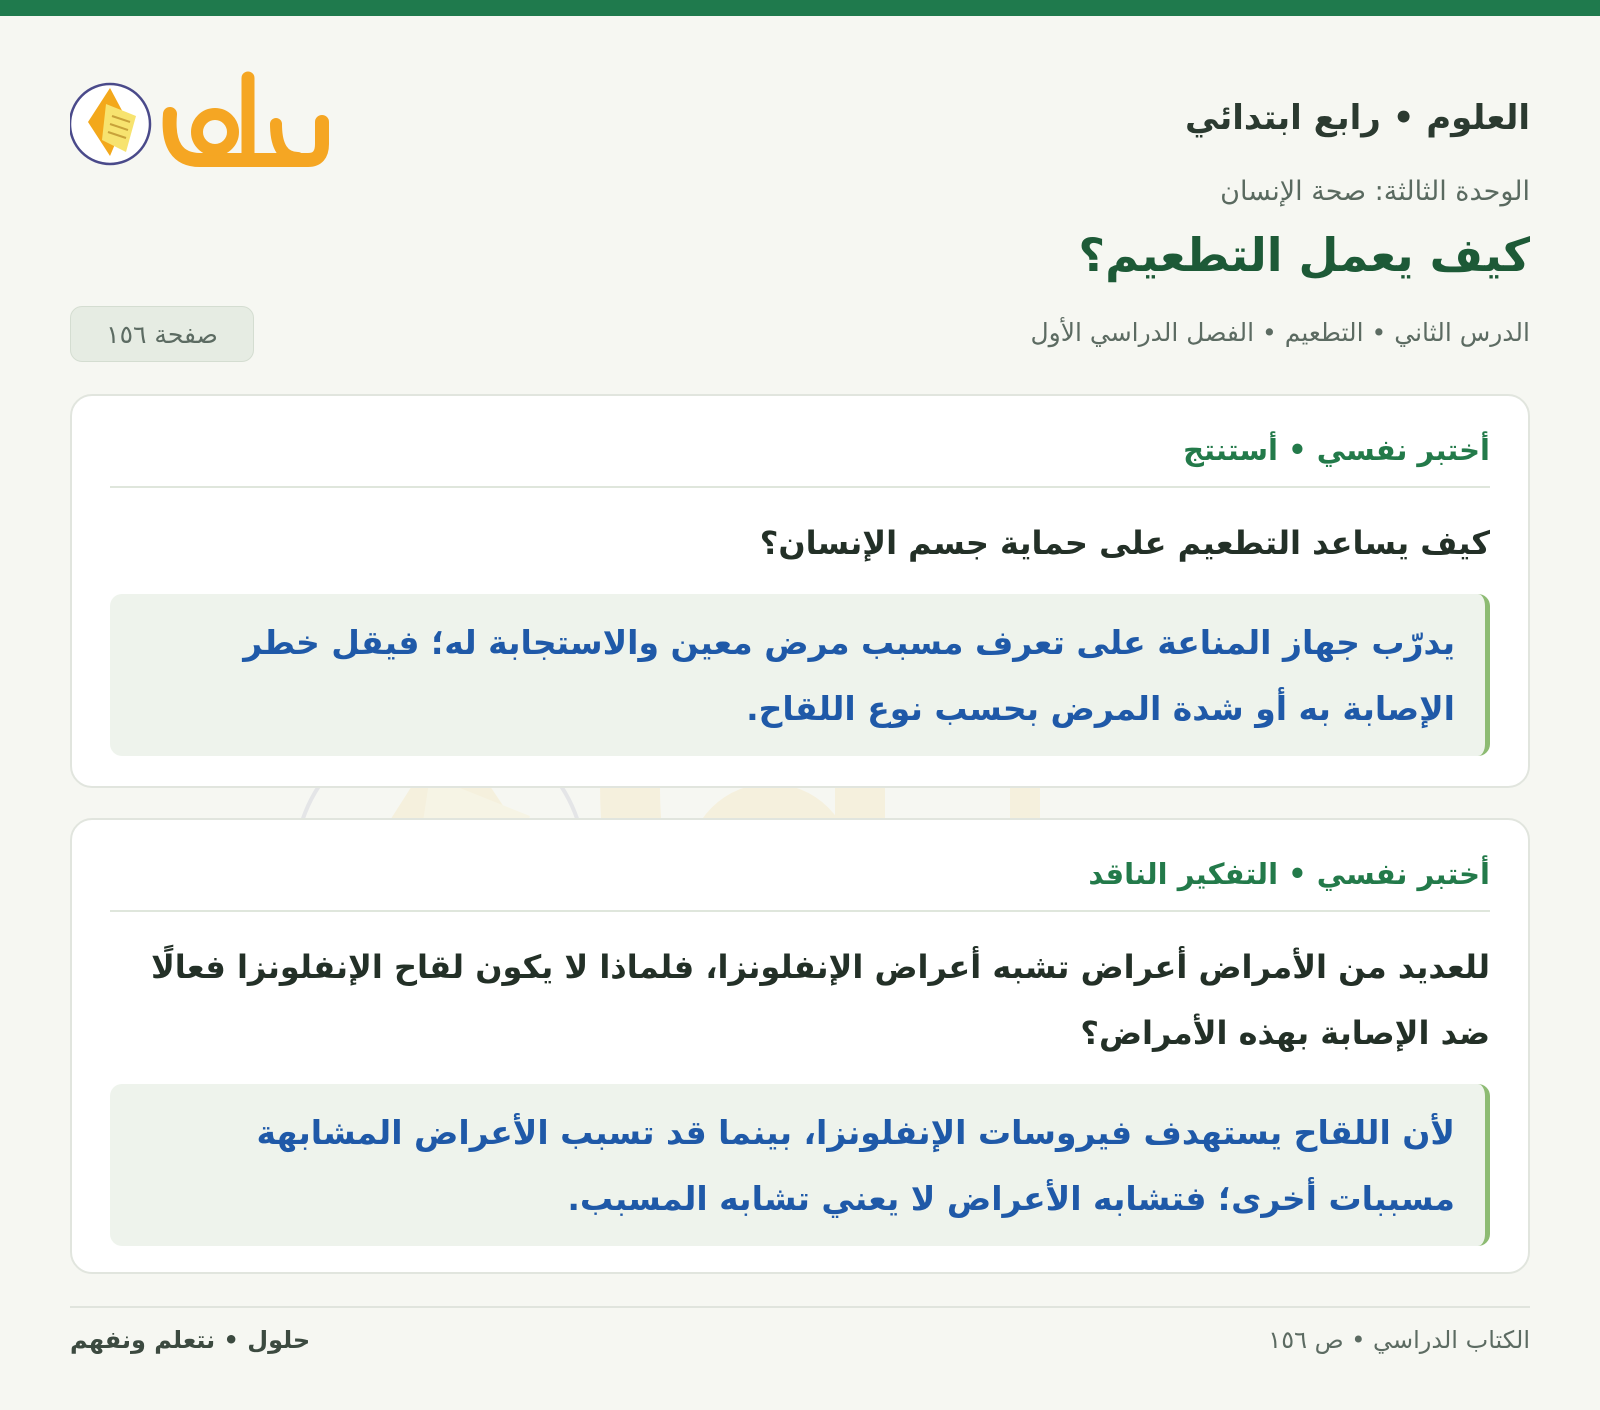  Describe the element at coordinates (1375, 191) in the screenshot. I see `unit-title: الوحدة الثالثة: صحة الإنسان` at that location.